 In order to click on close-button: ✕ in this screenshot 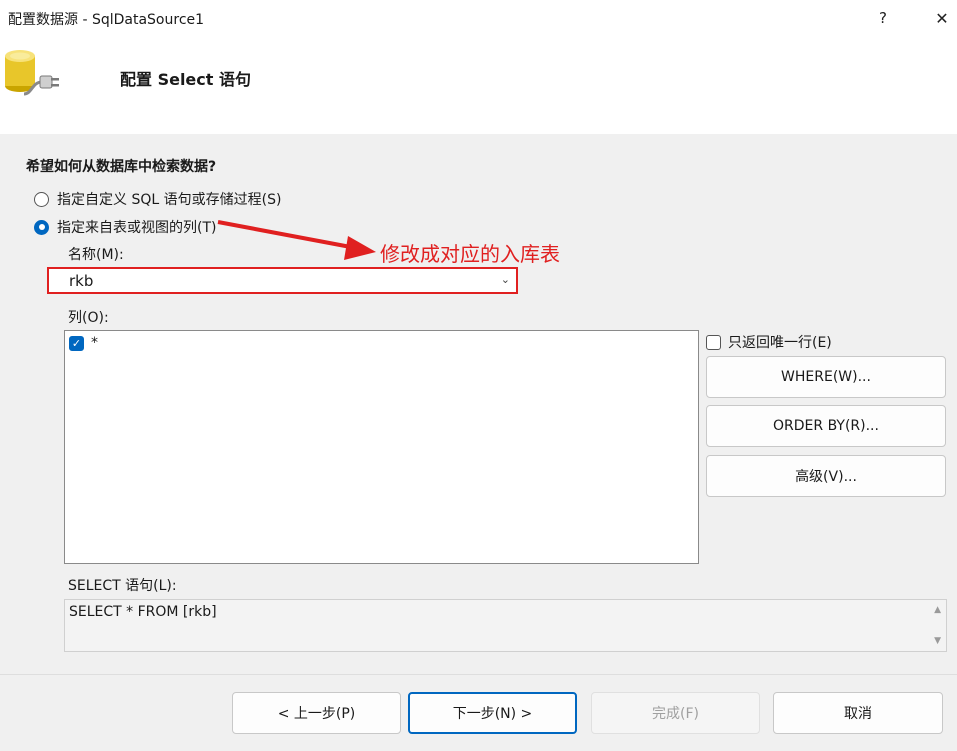, I will do `click(938, 18)`.